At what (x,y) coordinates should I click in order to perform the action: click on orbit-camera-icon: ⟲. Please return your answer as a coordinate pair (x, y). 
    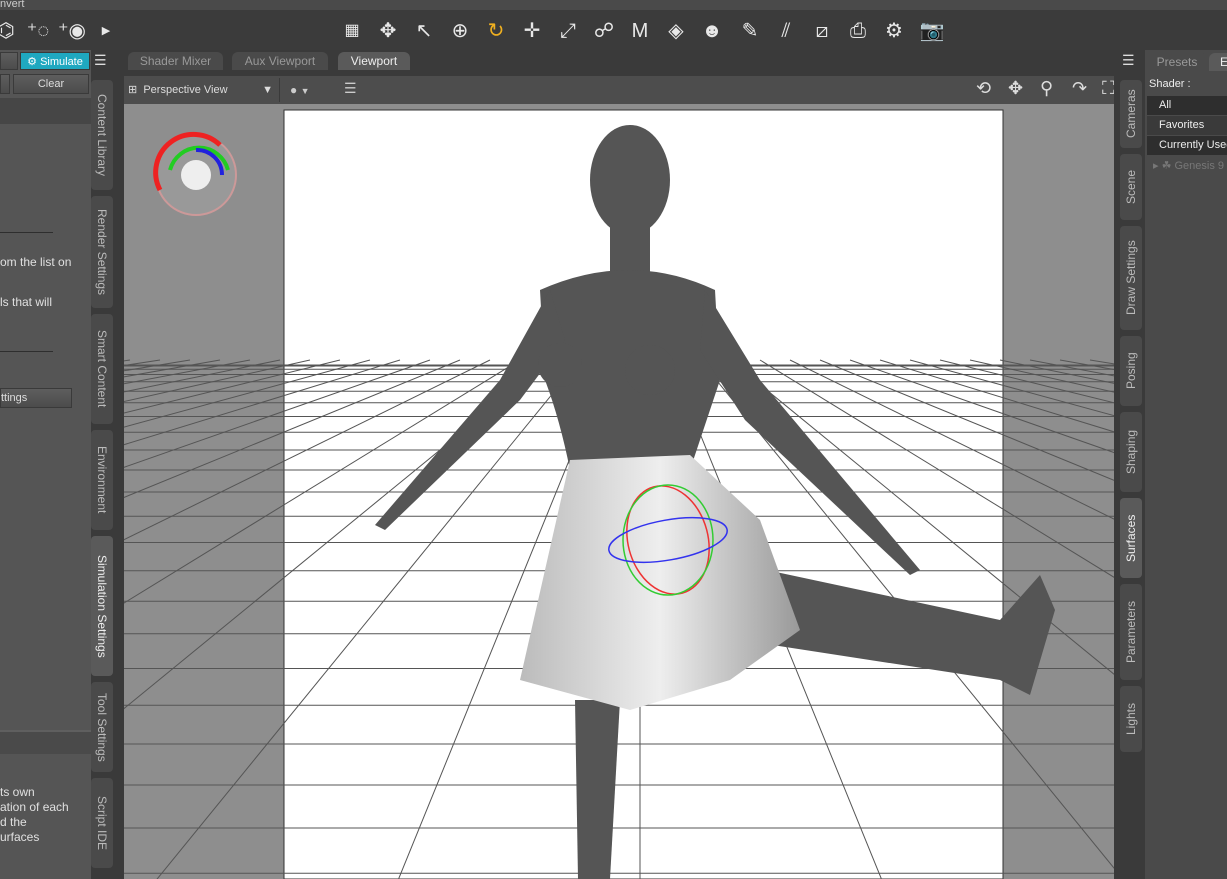
    Looking at the image, I should click on (983, 88).